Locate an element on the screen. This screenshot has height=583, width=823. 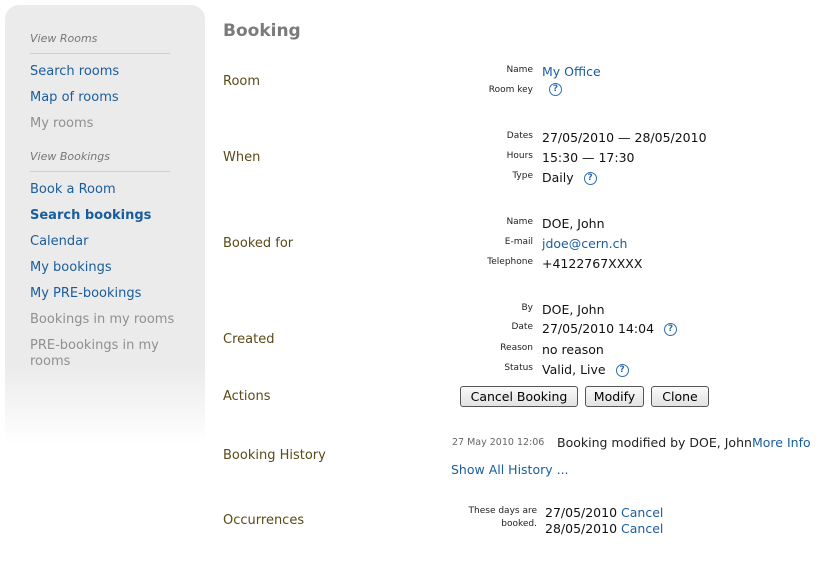
type-row: Daily? is located at coordinates (569, 177).